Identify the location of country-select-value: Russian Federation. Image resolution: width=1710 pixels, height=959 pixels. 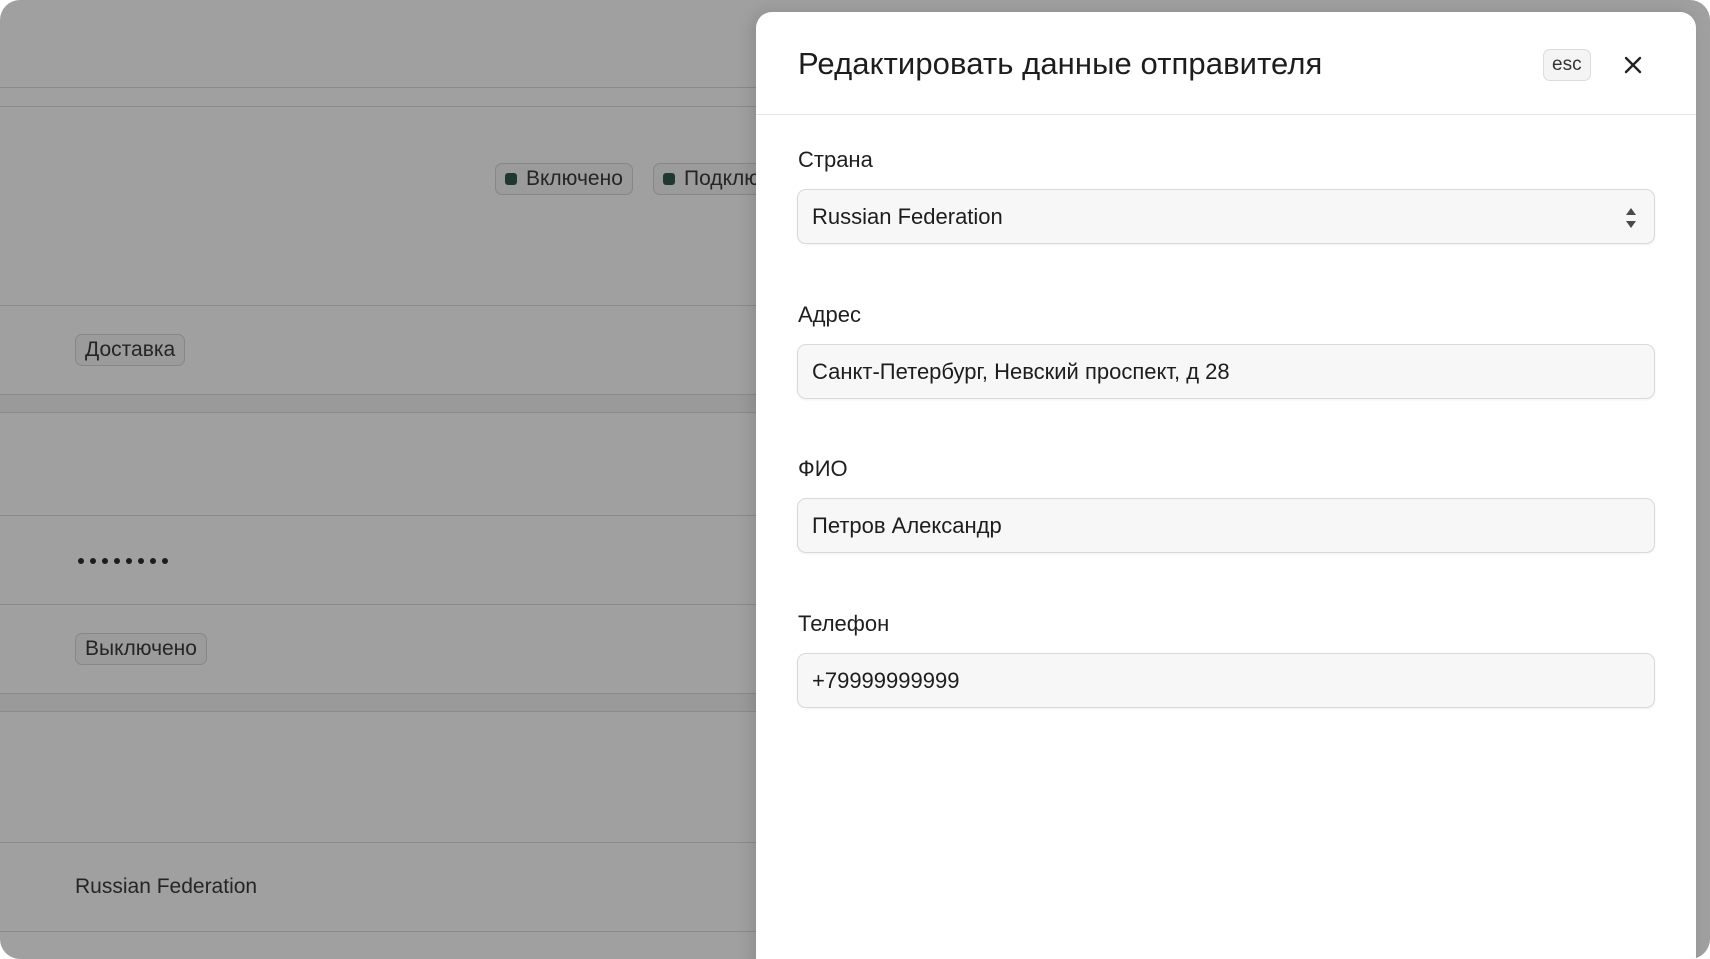
(907, 216).